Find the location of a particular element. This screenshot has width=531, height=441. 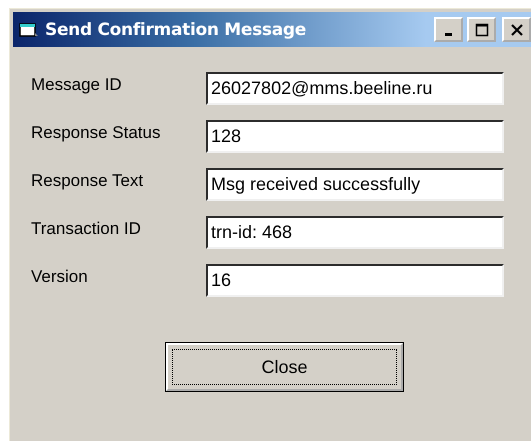

maximize-button is located at coordinates (481, 29).